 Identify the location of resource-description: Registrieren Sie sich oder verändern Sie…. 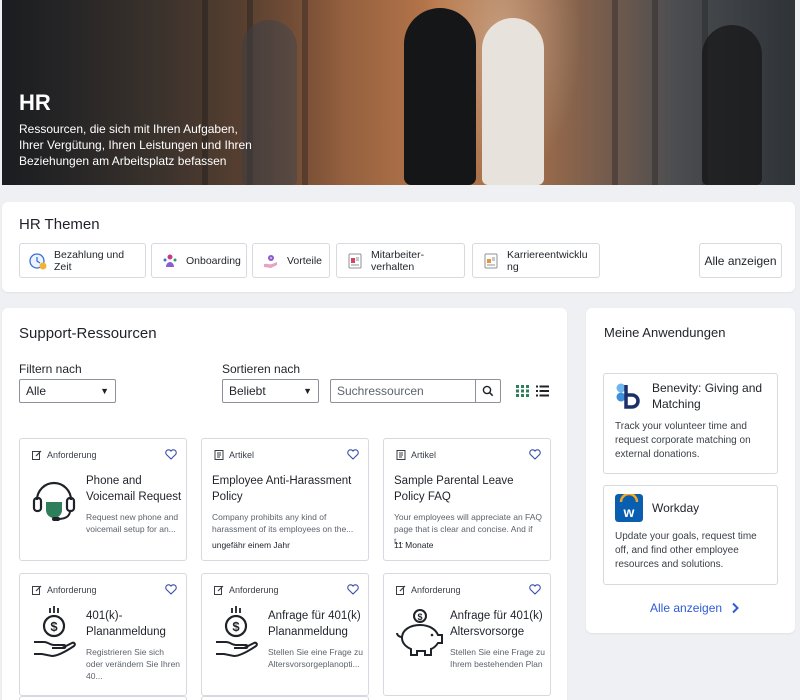
(133, 664).